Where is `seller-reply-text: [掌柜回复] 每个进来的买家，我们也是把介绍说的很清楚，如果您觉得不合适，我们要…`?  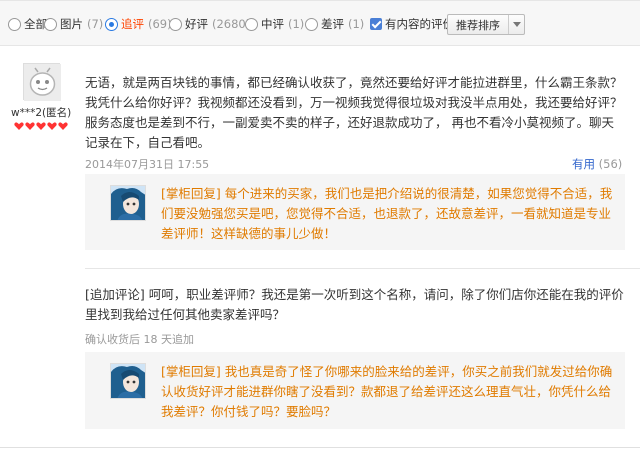
seller-reply-text: [掌柜回复] 每个进来的买家，我们也是把介绍说的很清楚，如果您觉得不合适，我们要… is located at coordinates (387, 213).